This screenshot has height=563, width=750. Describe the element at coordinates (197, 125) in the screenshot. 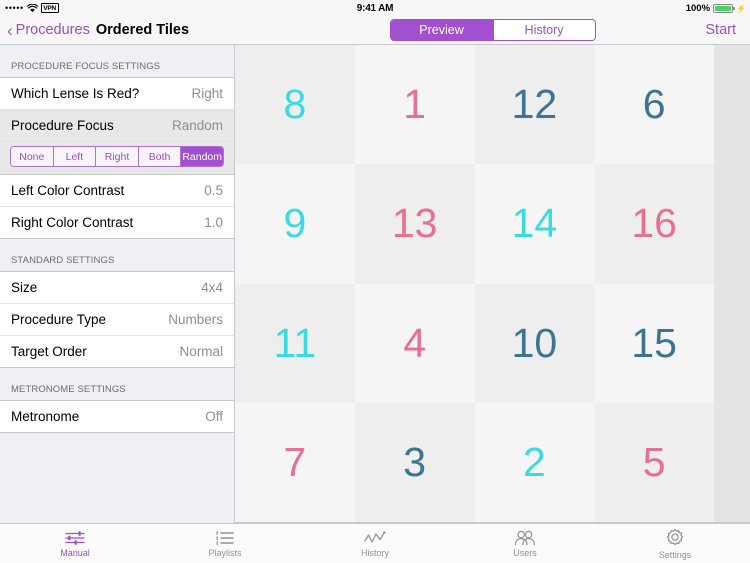

I see `row-value: Random` at that location.